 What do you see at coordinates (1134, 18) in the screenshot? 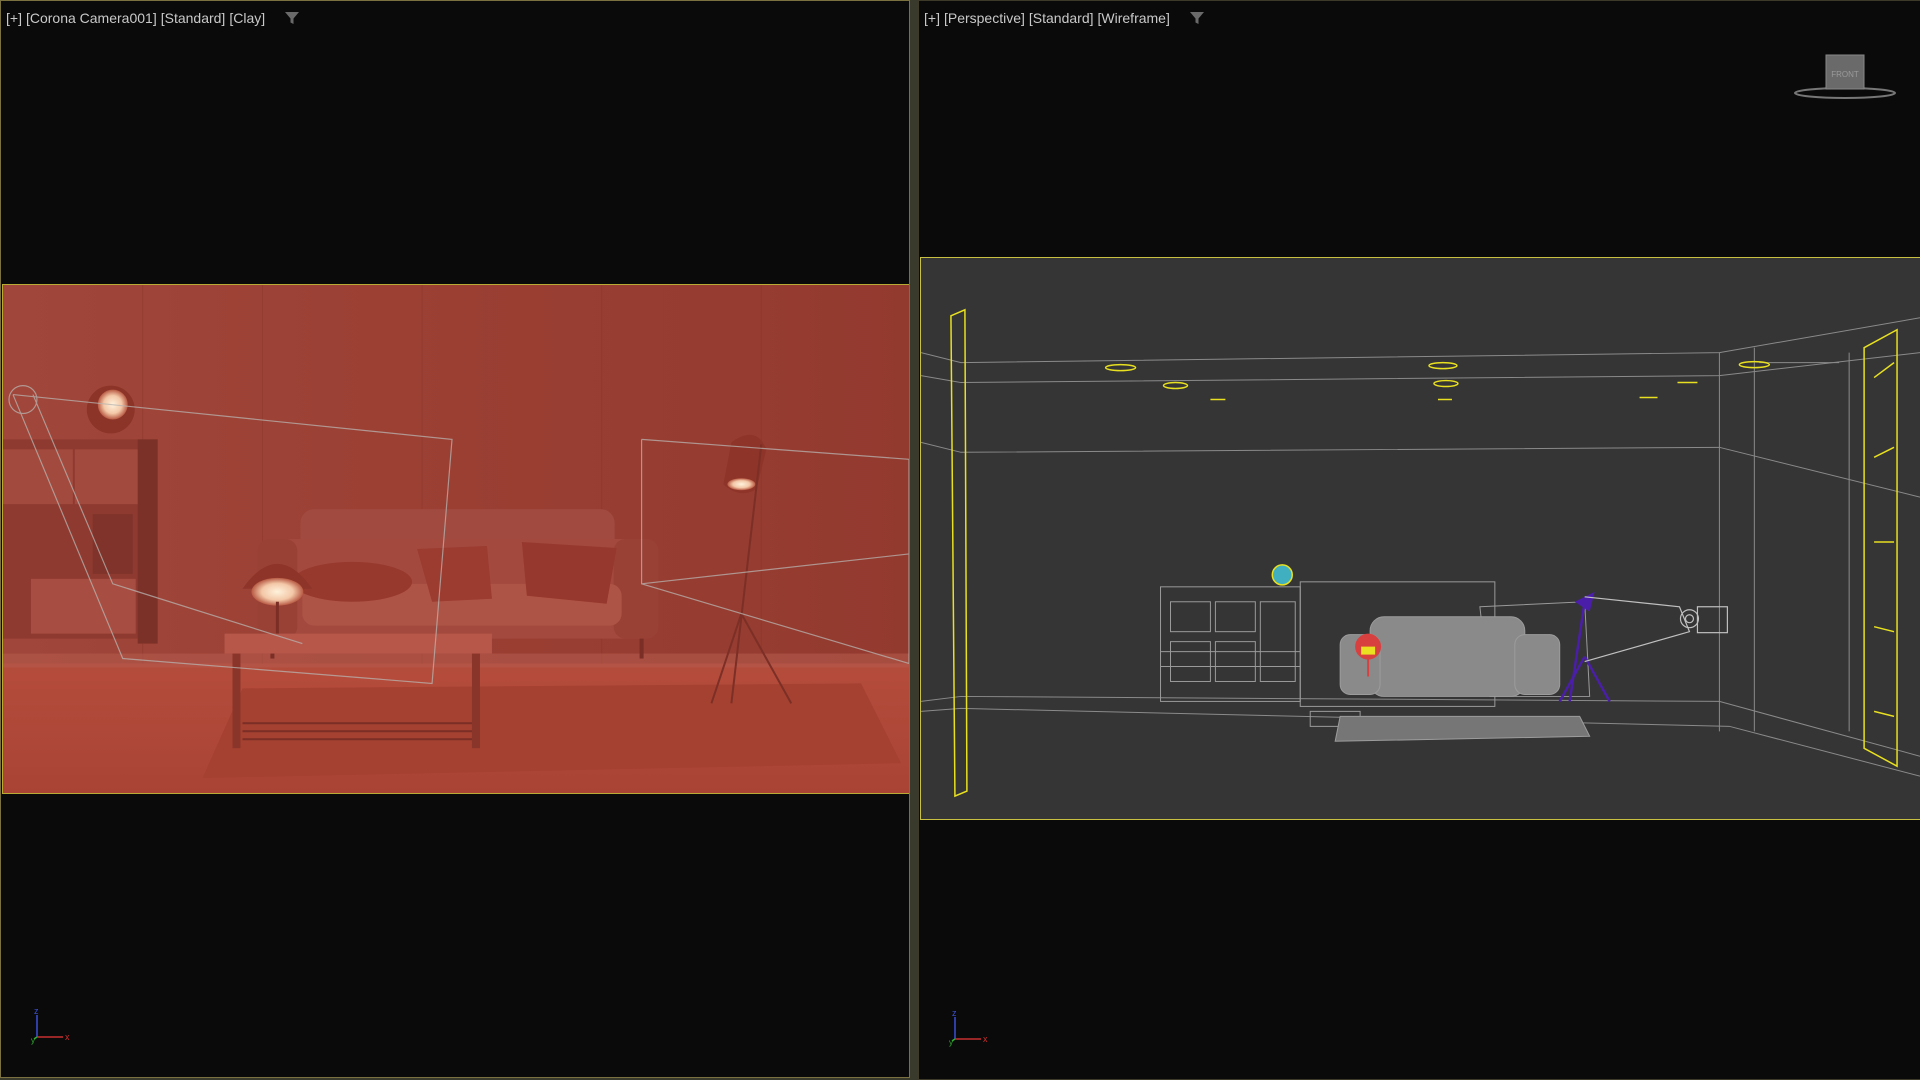
I see `viewport-shading-menu: [Wireframe]` at bounding box center [1134, 18].